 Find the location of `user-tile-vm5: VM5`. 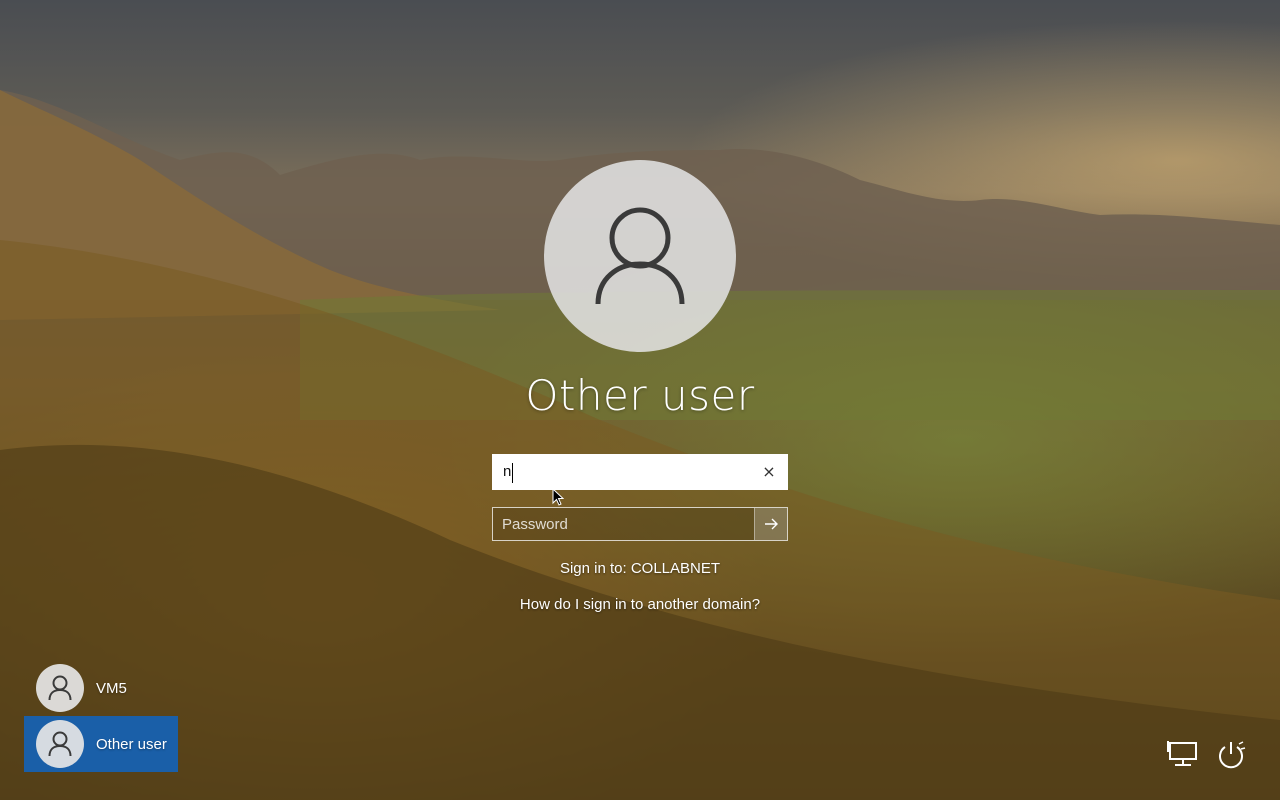

user-tile-vm5: VM5 is located at coordinates (101, 688).